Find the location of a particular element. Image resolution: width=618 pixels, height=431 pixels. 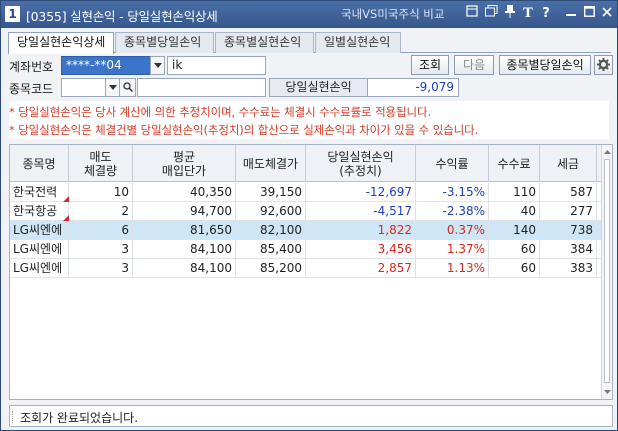

search-icon is located at coordinates (127, 87).